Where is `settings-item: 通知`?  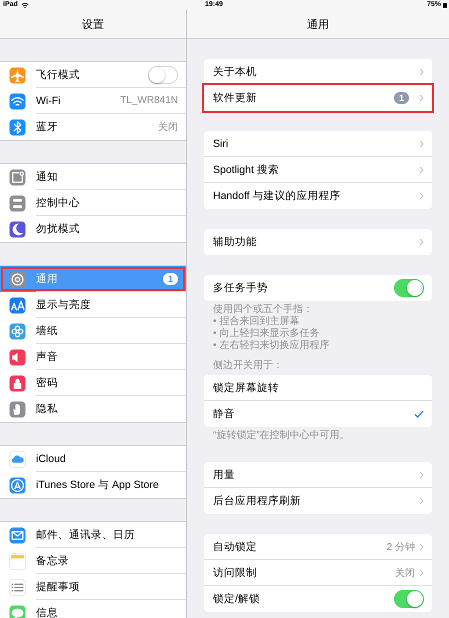
settings-item: 通知 is located at coordinates (93, 177).